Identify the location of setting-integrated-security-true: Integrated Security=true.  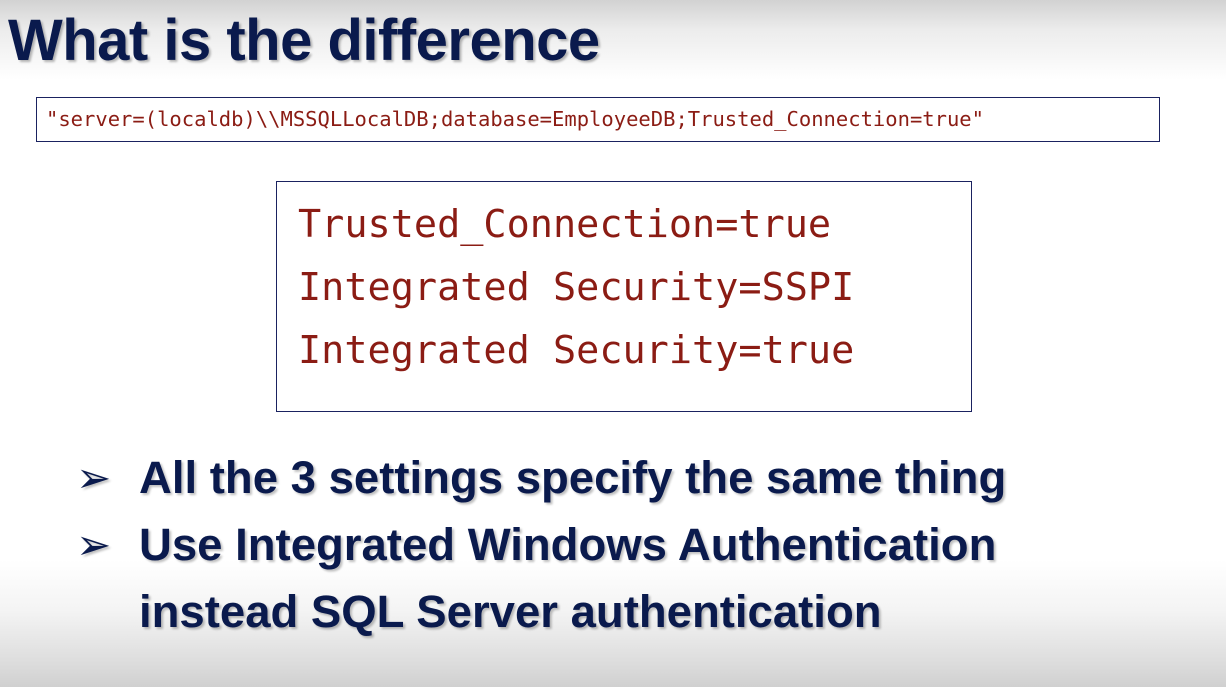
(576, 350).